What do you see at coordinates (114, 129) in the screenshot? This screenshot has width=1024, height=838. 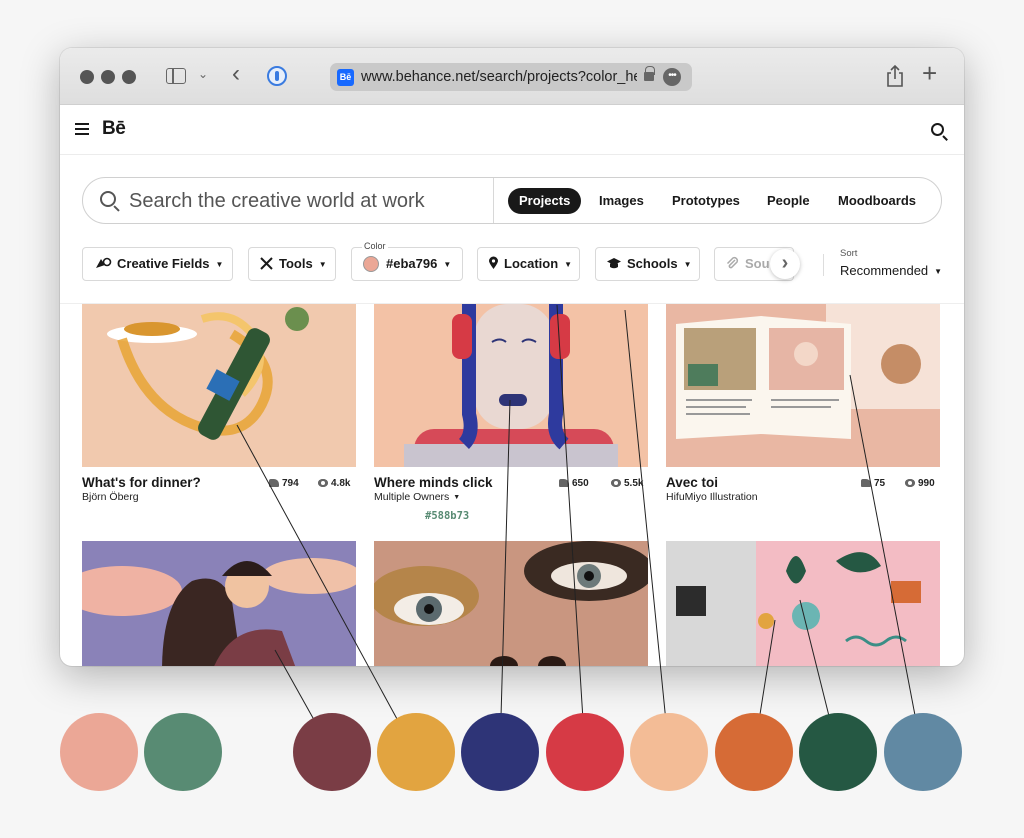 I see `behance-logo: Bē` at bounding box center [114, 129].